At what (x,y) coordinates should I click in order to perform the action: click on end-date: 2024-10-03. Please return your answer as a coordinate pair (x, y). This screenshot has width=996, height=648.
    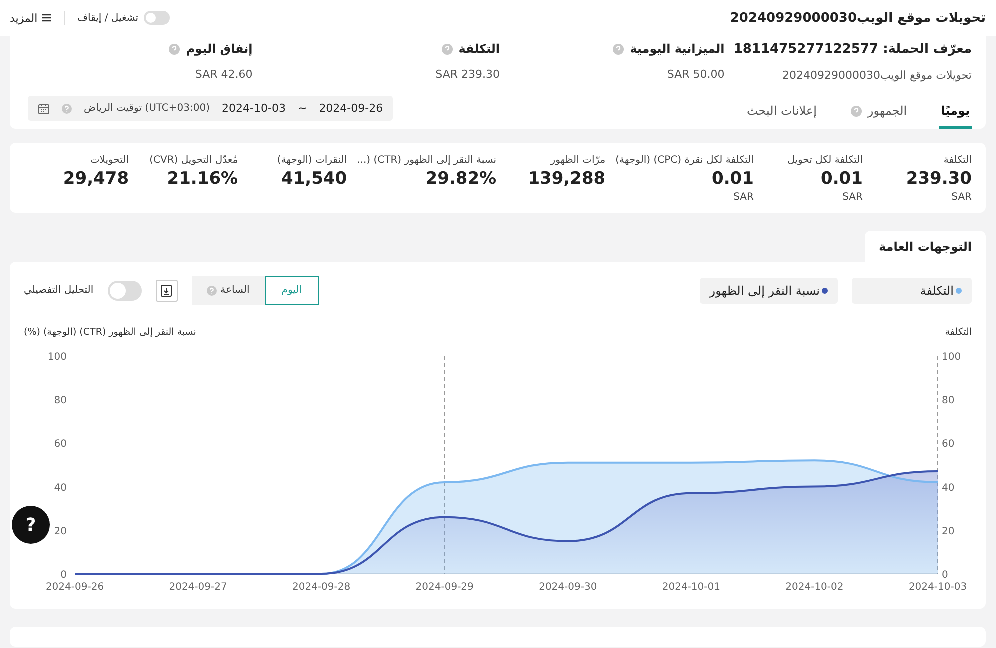
    Looking at the image, I should click on (254, 108).